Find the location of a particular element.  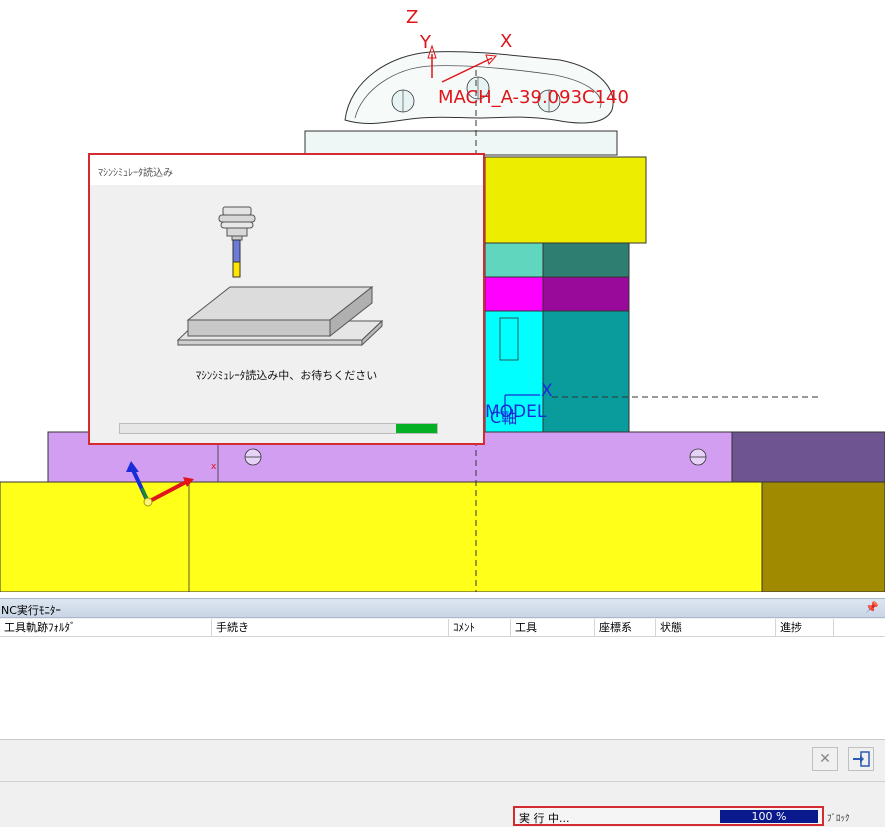

dialog-progress-fill is located at coordinates (416, 428).